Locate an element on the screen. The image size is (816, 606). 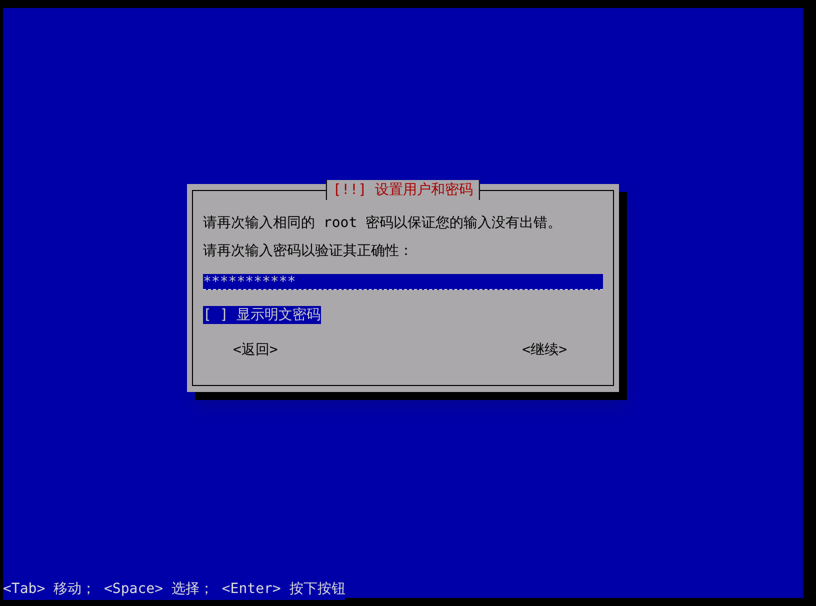
continue-button: <继续> is located at coordinates (544, 350).